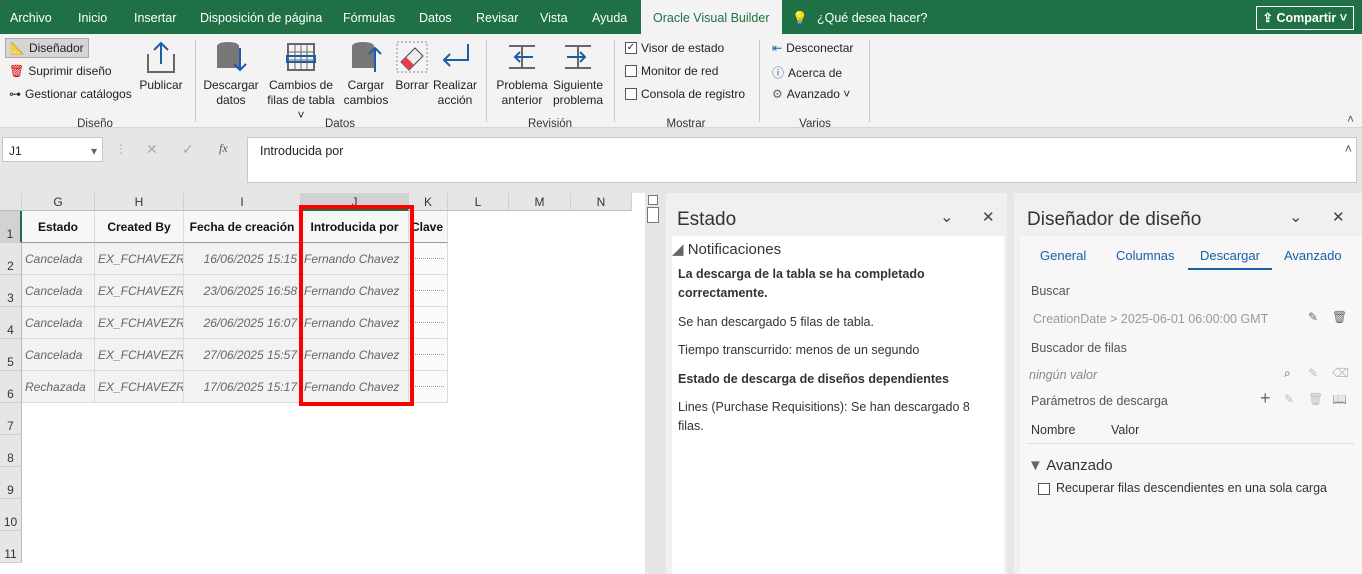 The height and width of the screenshot is (574, 1362). Describe the element at coordinates (653, 383) in the screenshot. I see `vertical-scrollbar` at that location.